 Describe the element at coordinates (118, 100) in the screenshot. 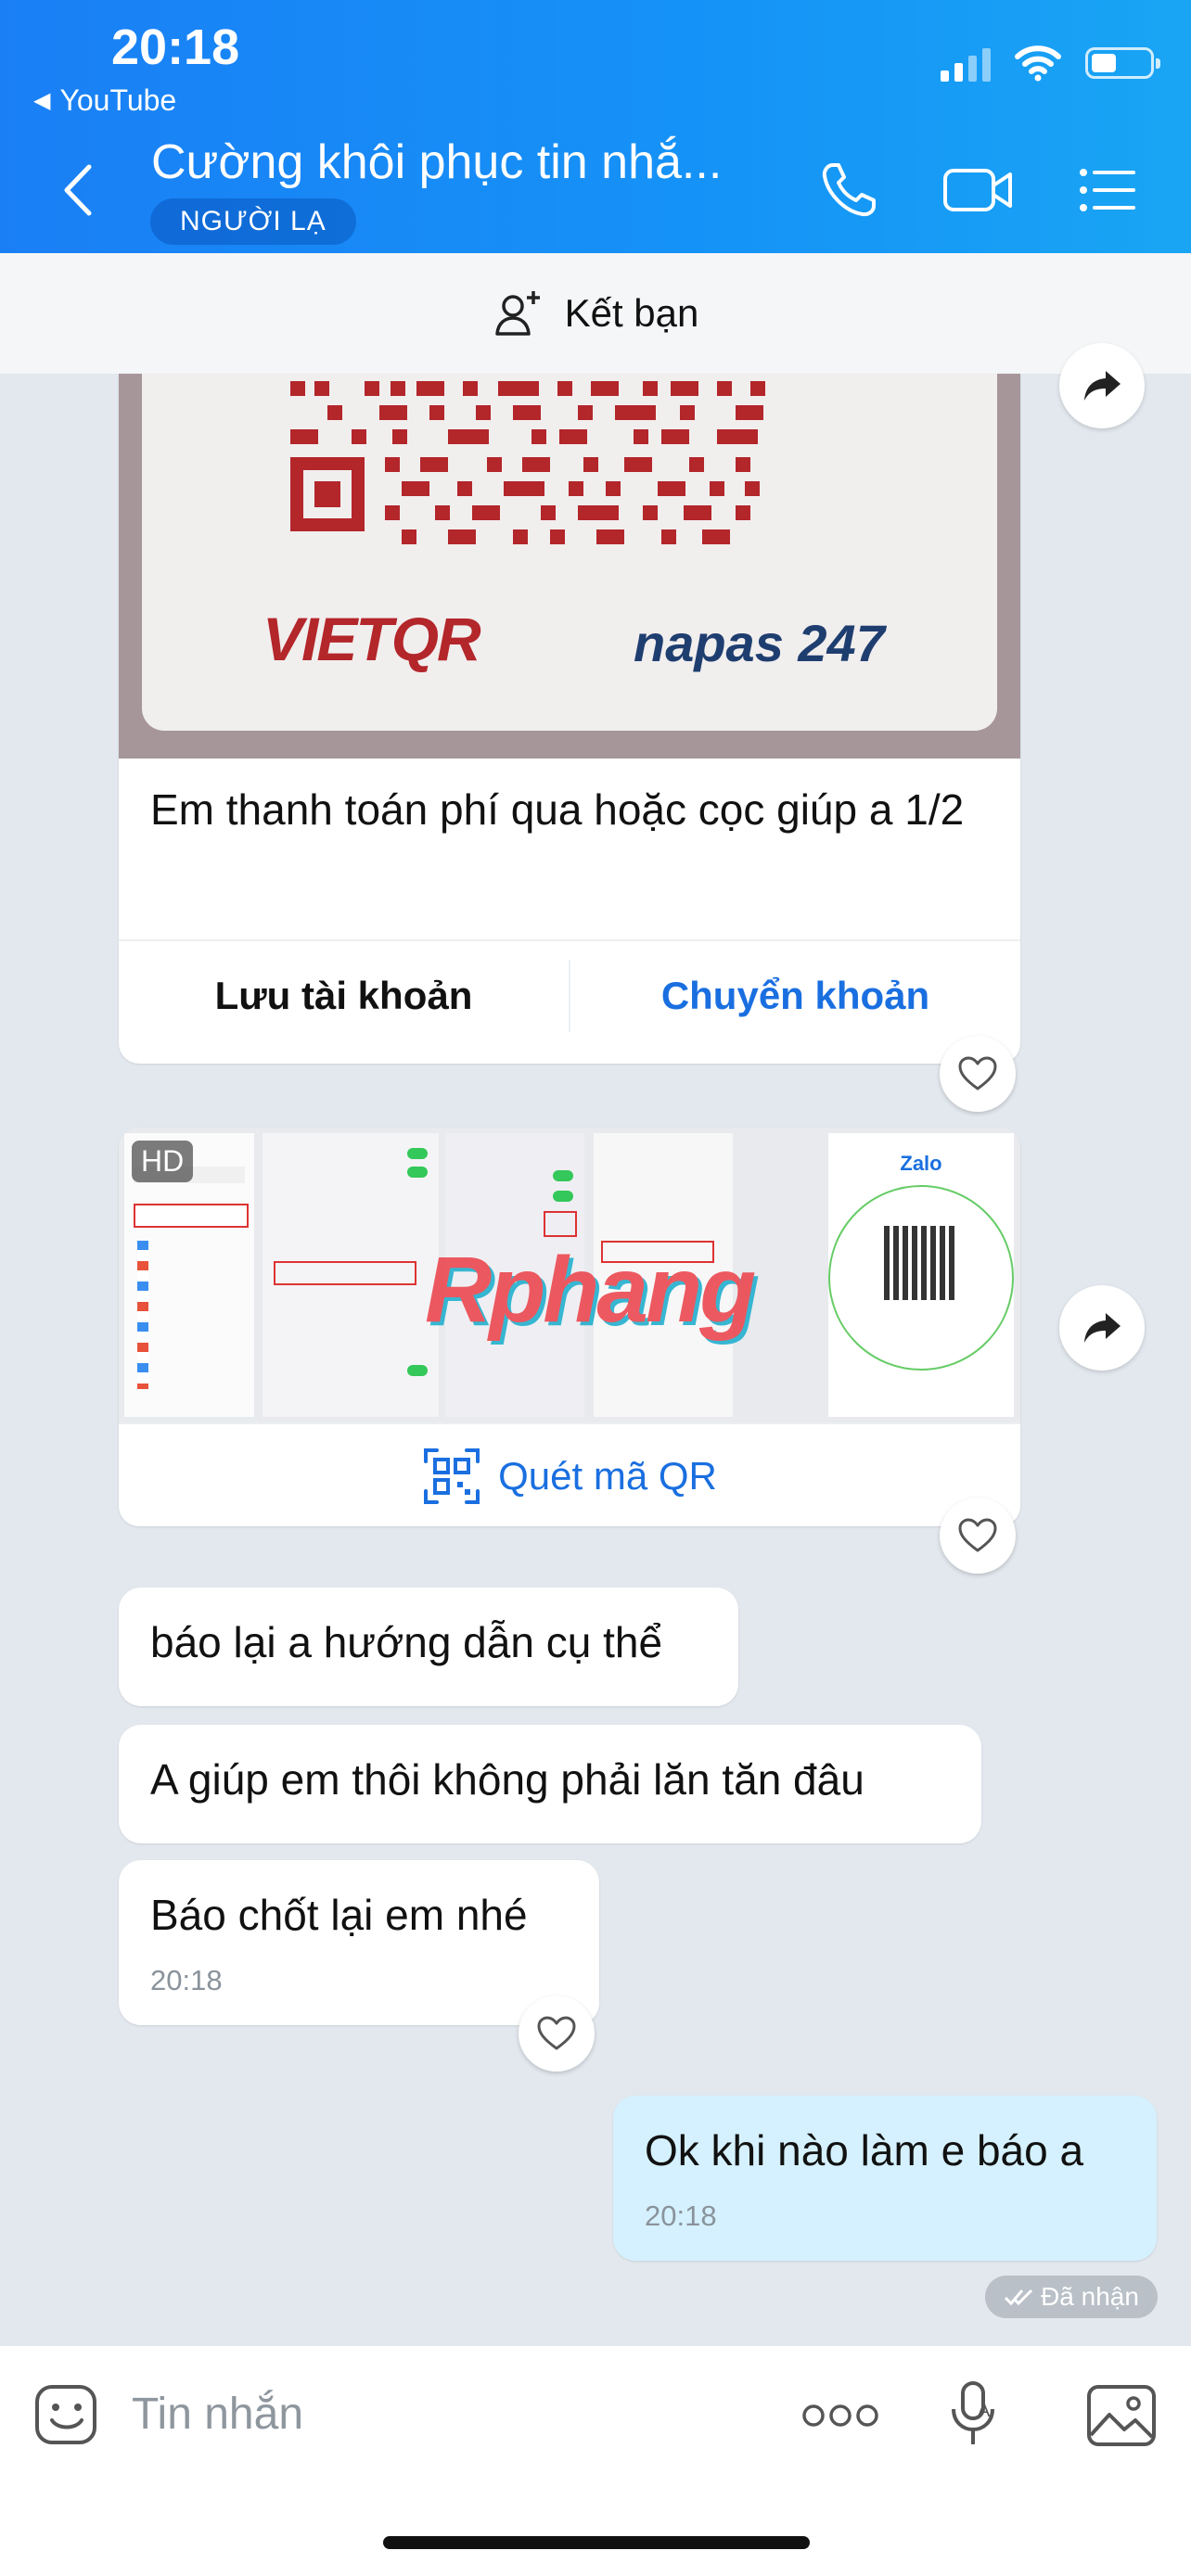

I see `back-app-label: YouTube` at that location.